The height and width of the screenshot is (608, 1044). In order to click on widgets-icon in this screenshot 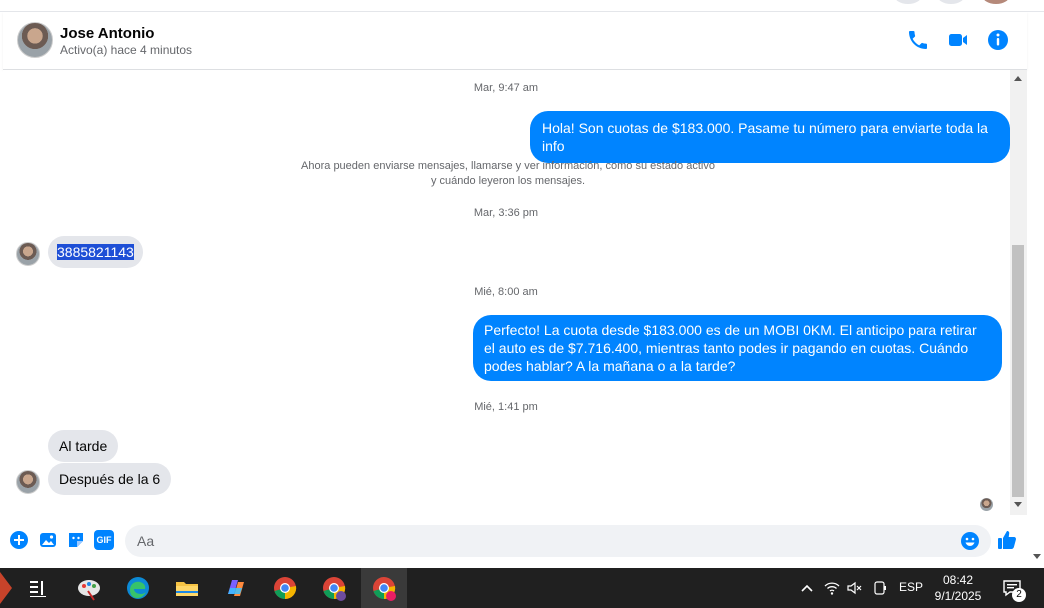, I will do `click(38, 588)`.